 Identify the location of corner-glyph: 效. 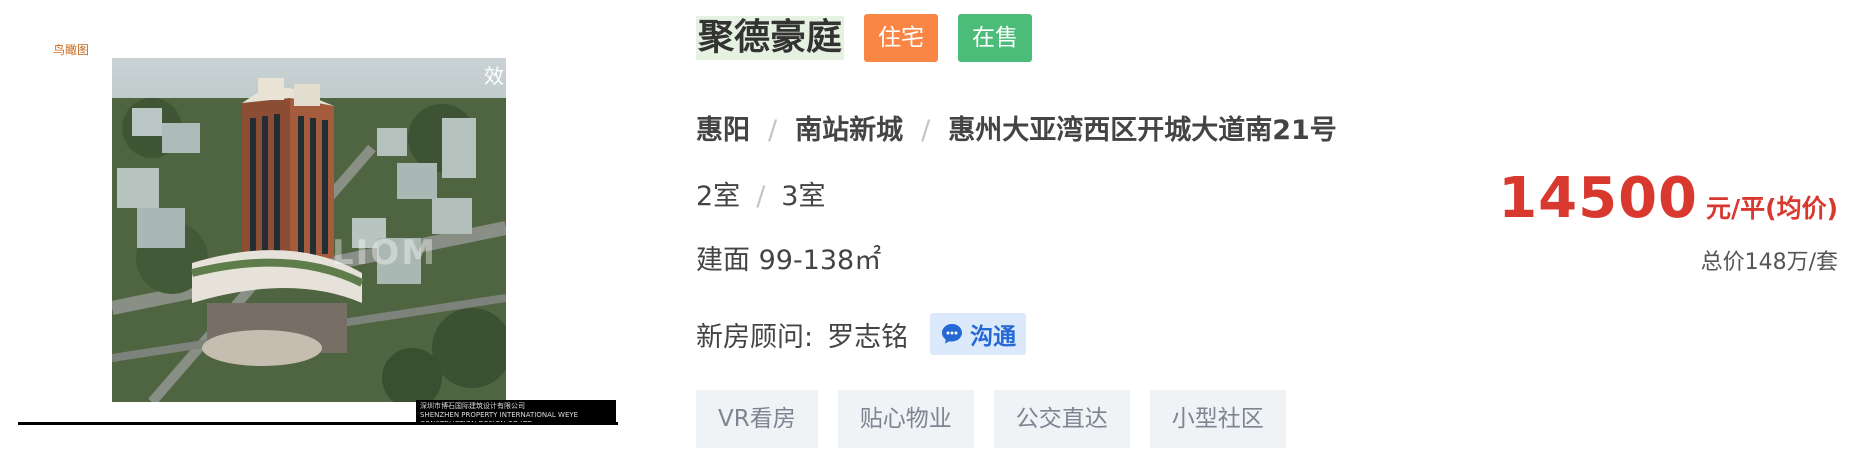
(494, 76).